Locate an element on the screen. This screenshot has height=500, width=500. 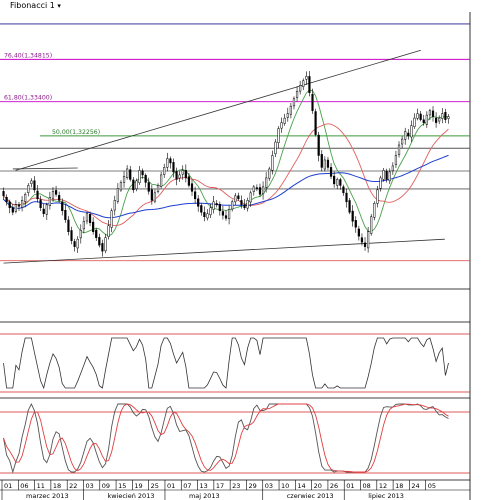
axis-day-label: 24 is located at coordinates (415, 486).